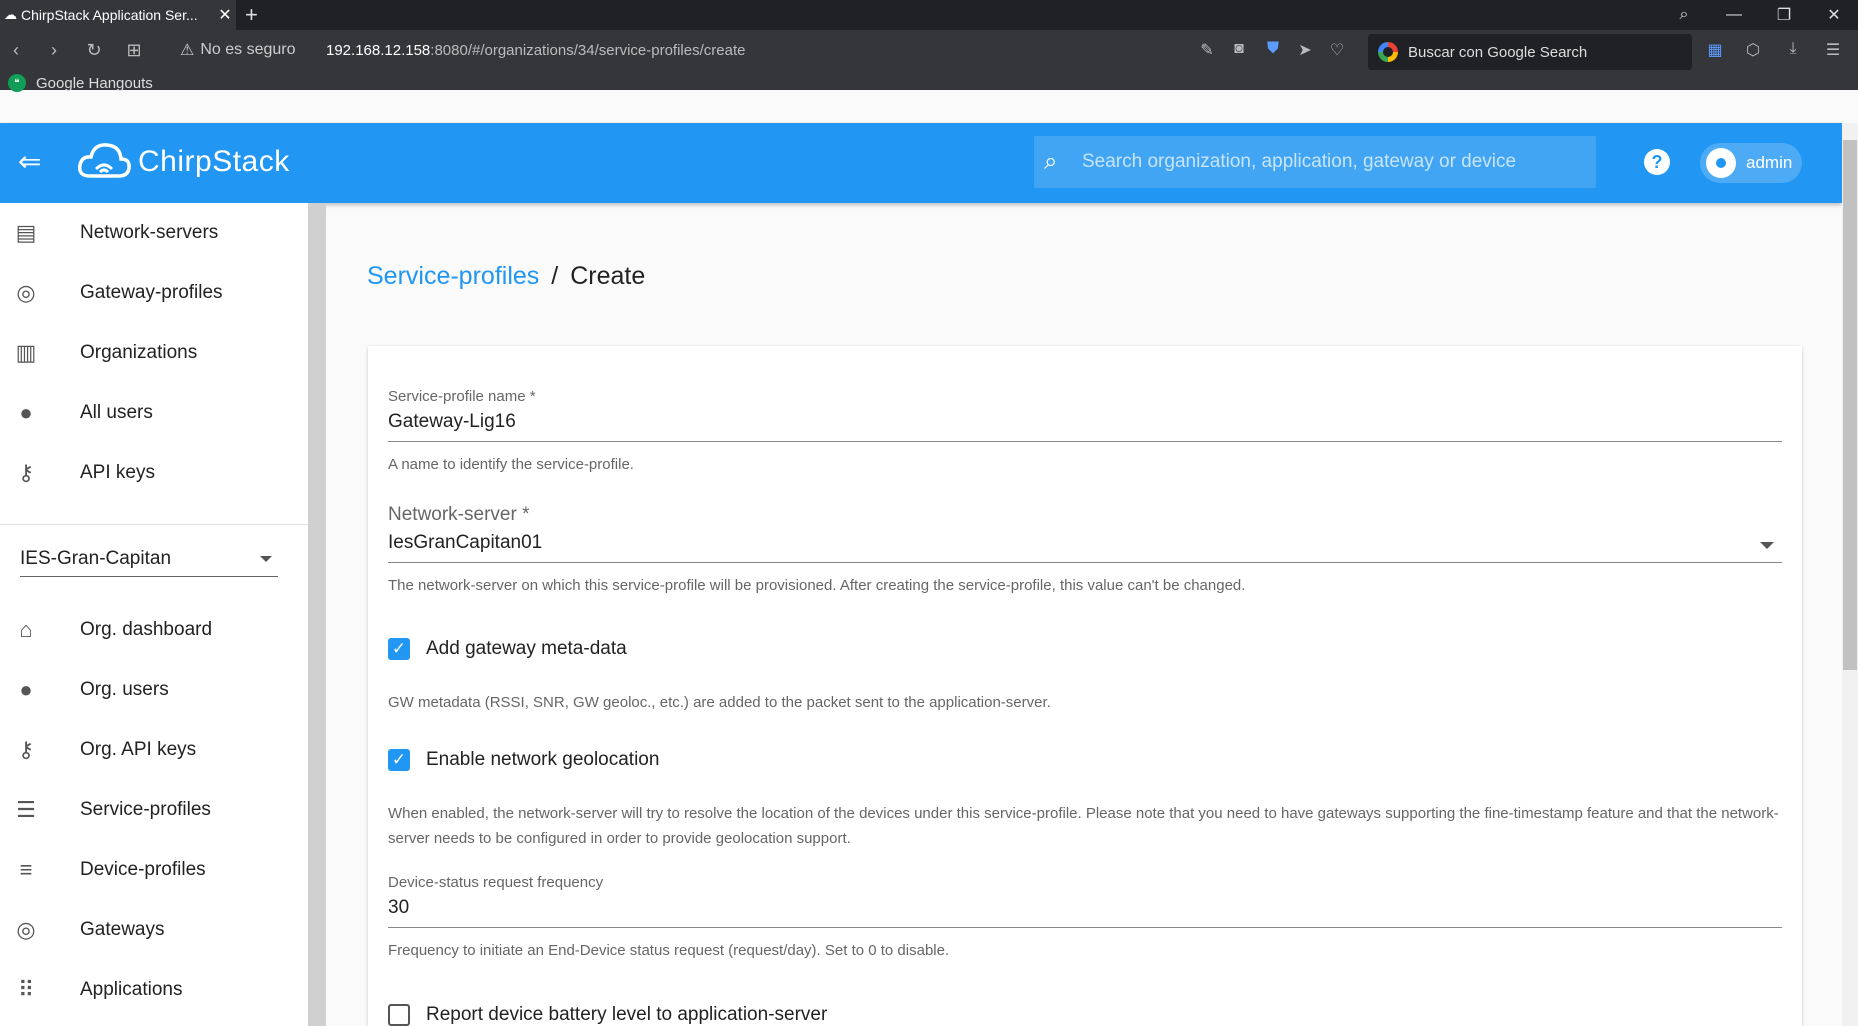 The image size is (1858, 1026). Describe the element at coordinates (149, 232) in the screenshot. I see `sidebar-item-label: Network-servers` at that location.